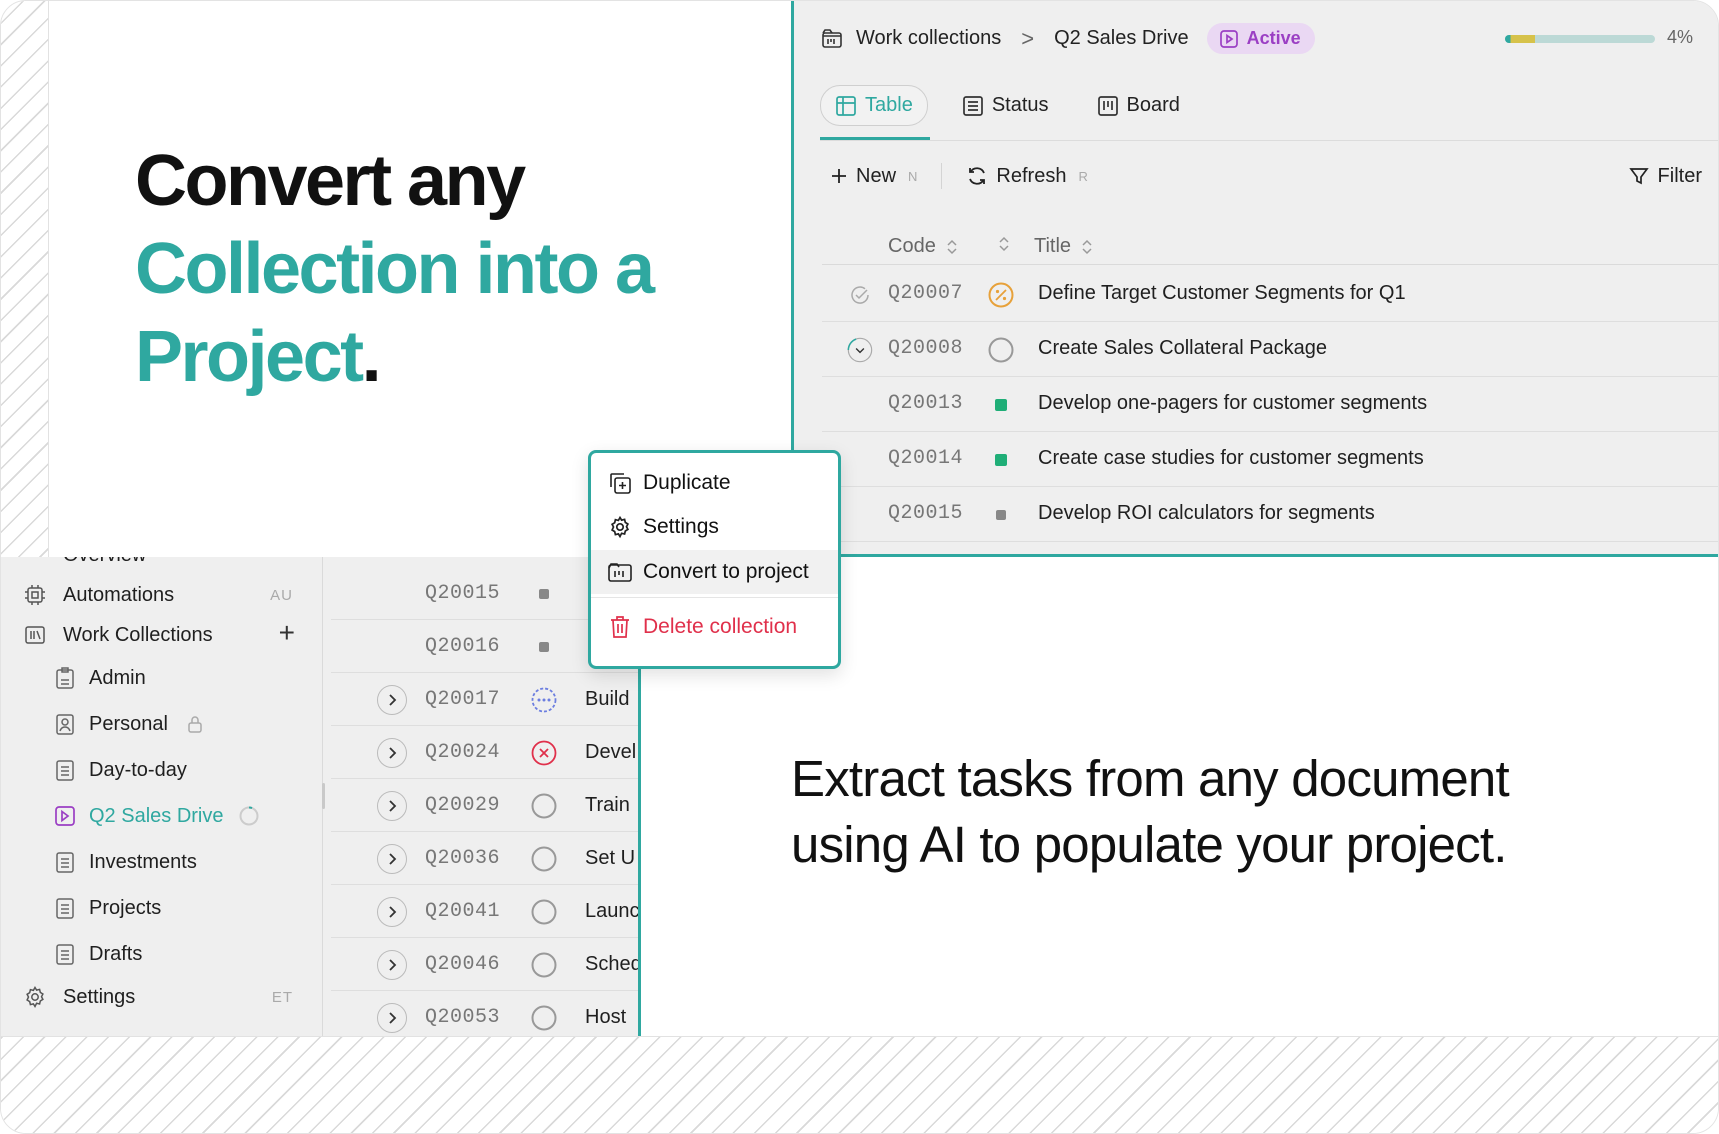  I want to click on new-button: New N, so click(873, 176).